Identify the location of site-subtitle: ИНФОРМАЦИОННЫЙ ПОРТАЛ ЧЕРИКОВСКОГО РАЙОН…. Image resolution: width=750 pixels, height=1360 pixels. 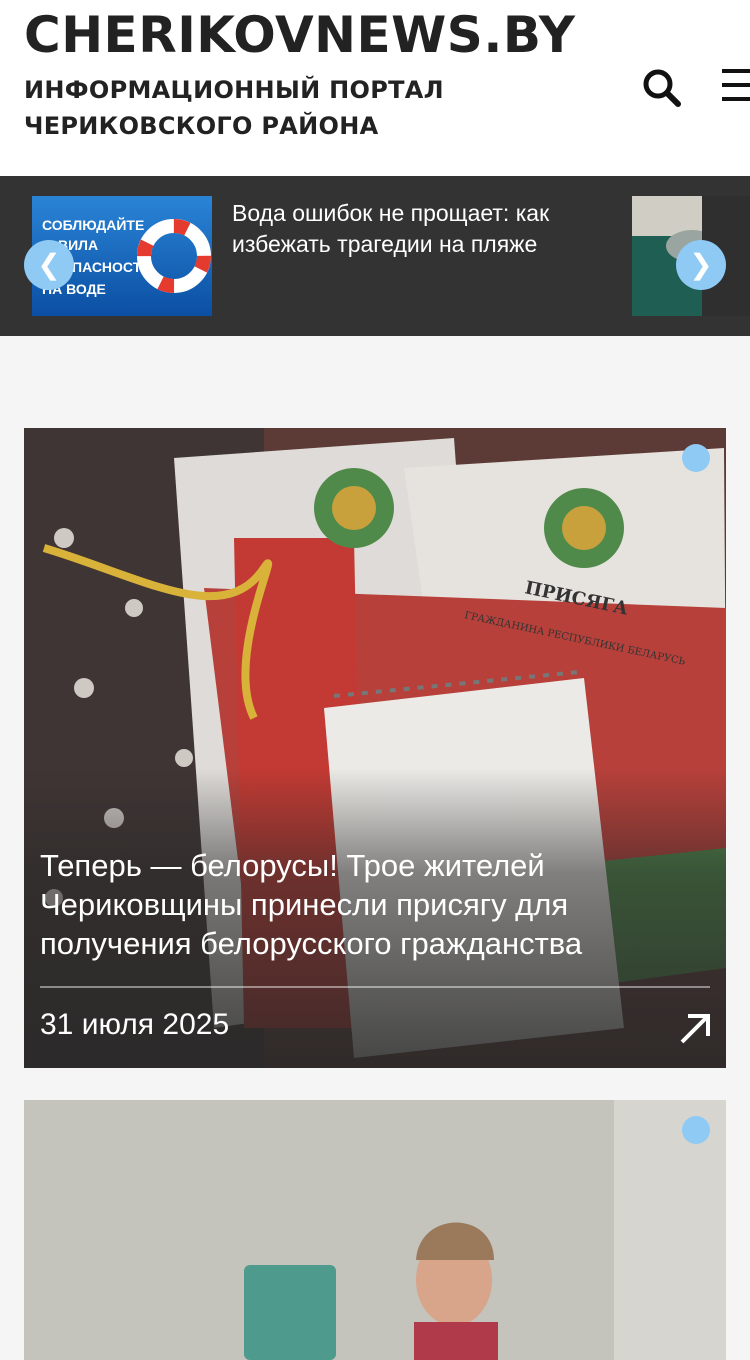
(254, 108).